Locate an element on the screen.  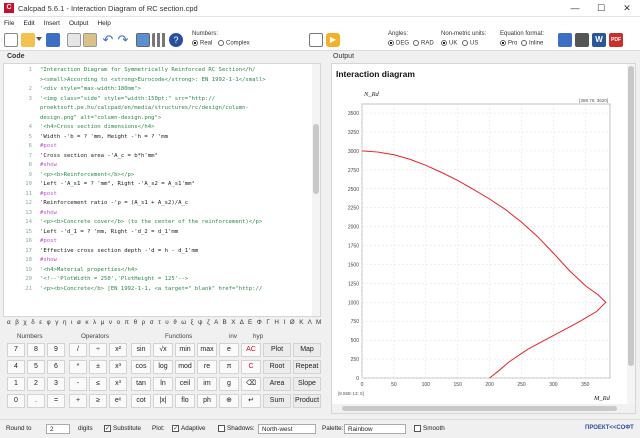
code-line: 'Width -'b = ? 'mm, Height -'h = ? 'mm is located at coordinates (175, 137).